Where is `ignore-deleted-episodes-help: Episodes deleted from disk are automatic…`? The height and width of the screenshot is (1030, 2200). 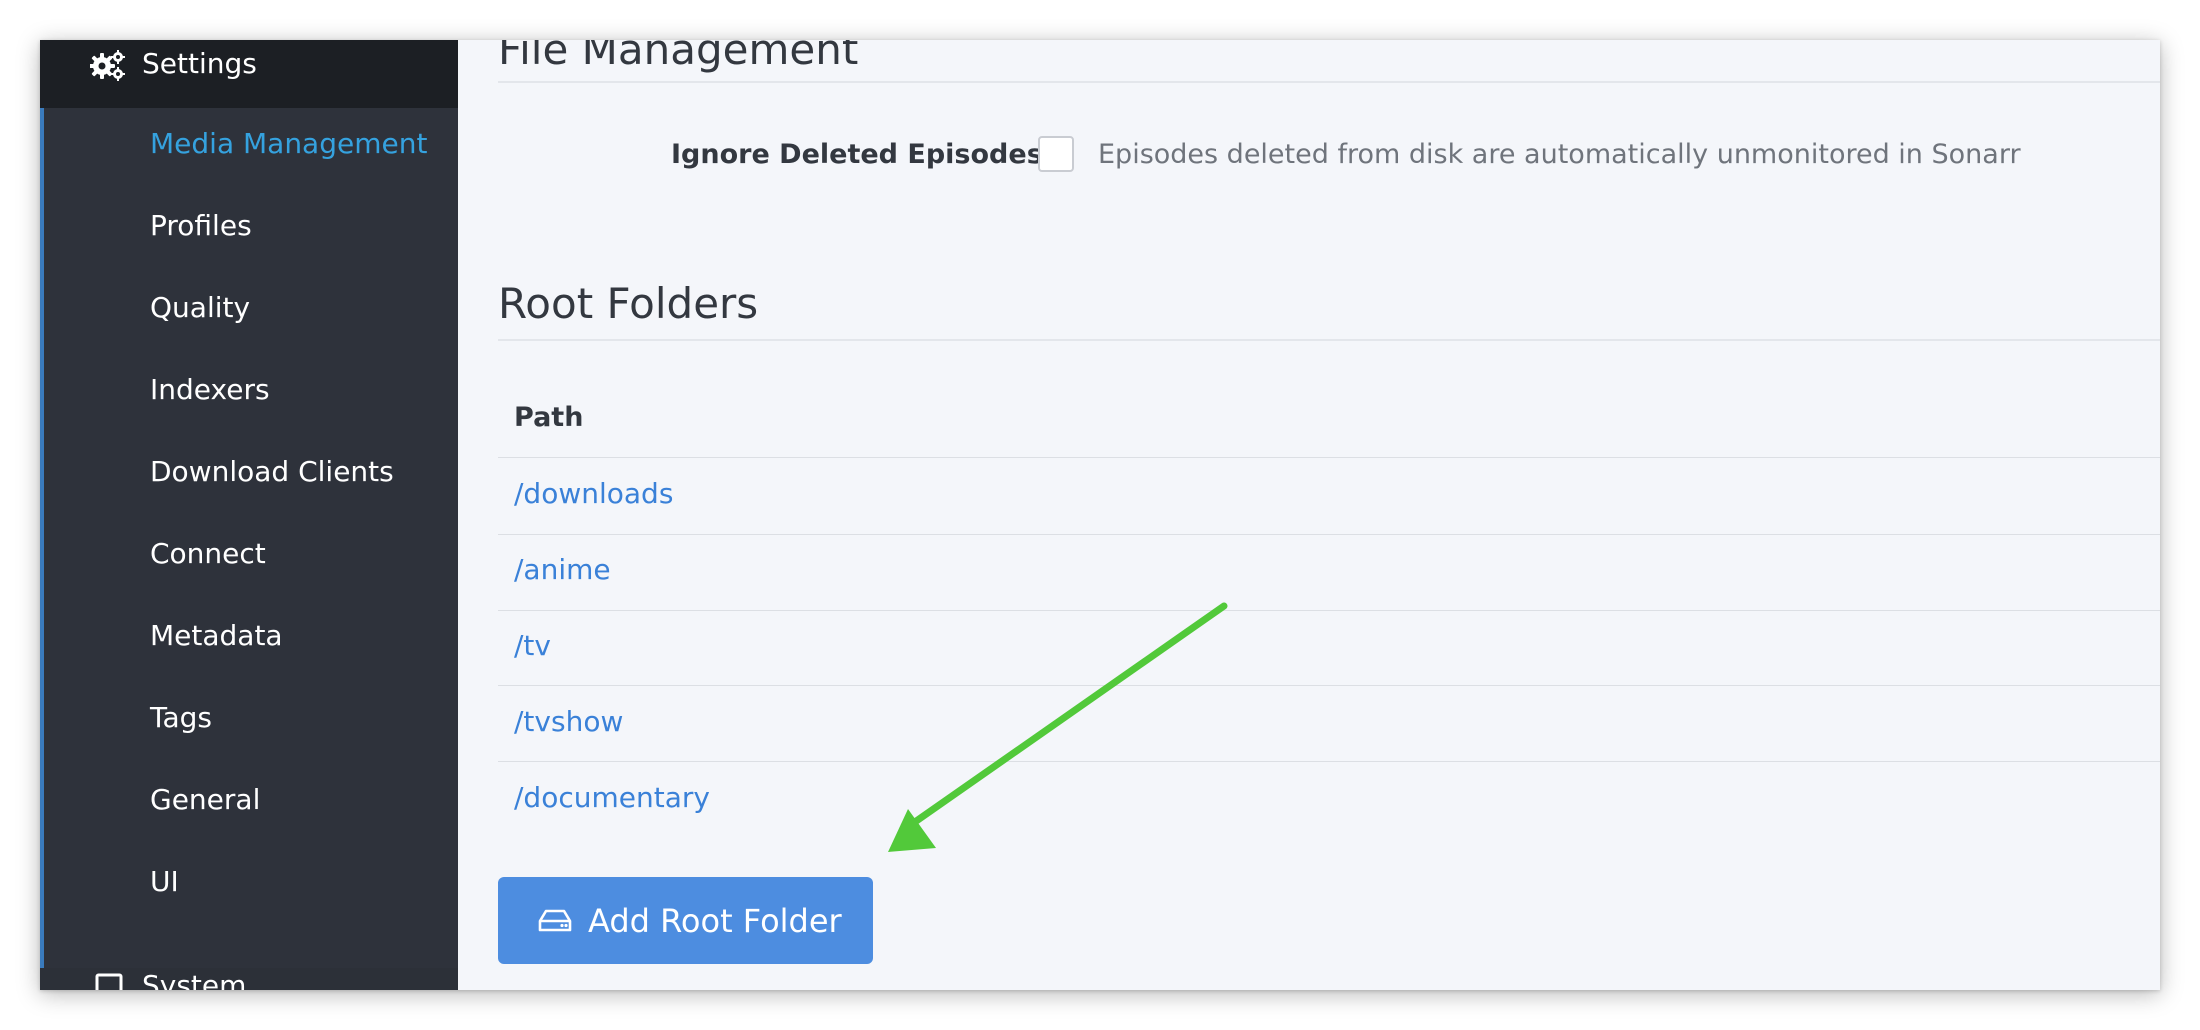
ignore-deleted-episodes-help: Episodes deleted from disk are automatic… is located at coordinates (1559, 154).